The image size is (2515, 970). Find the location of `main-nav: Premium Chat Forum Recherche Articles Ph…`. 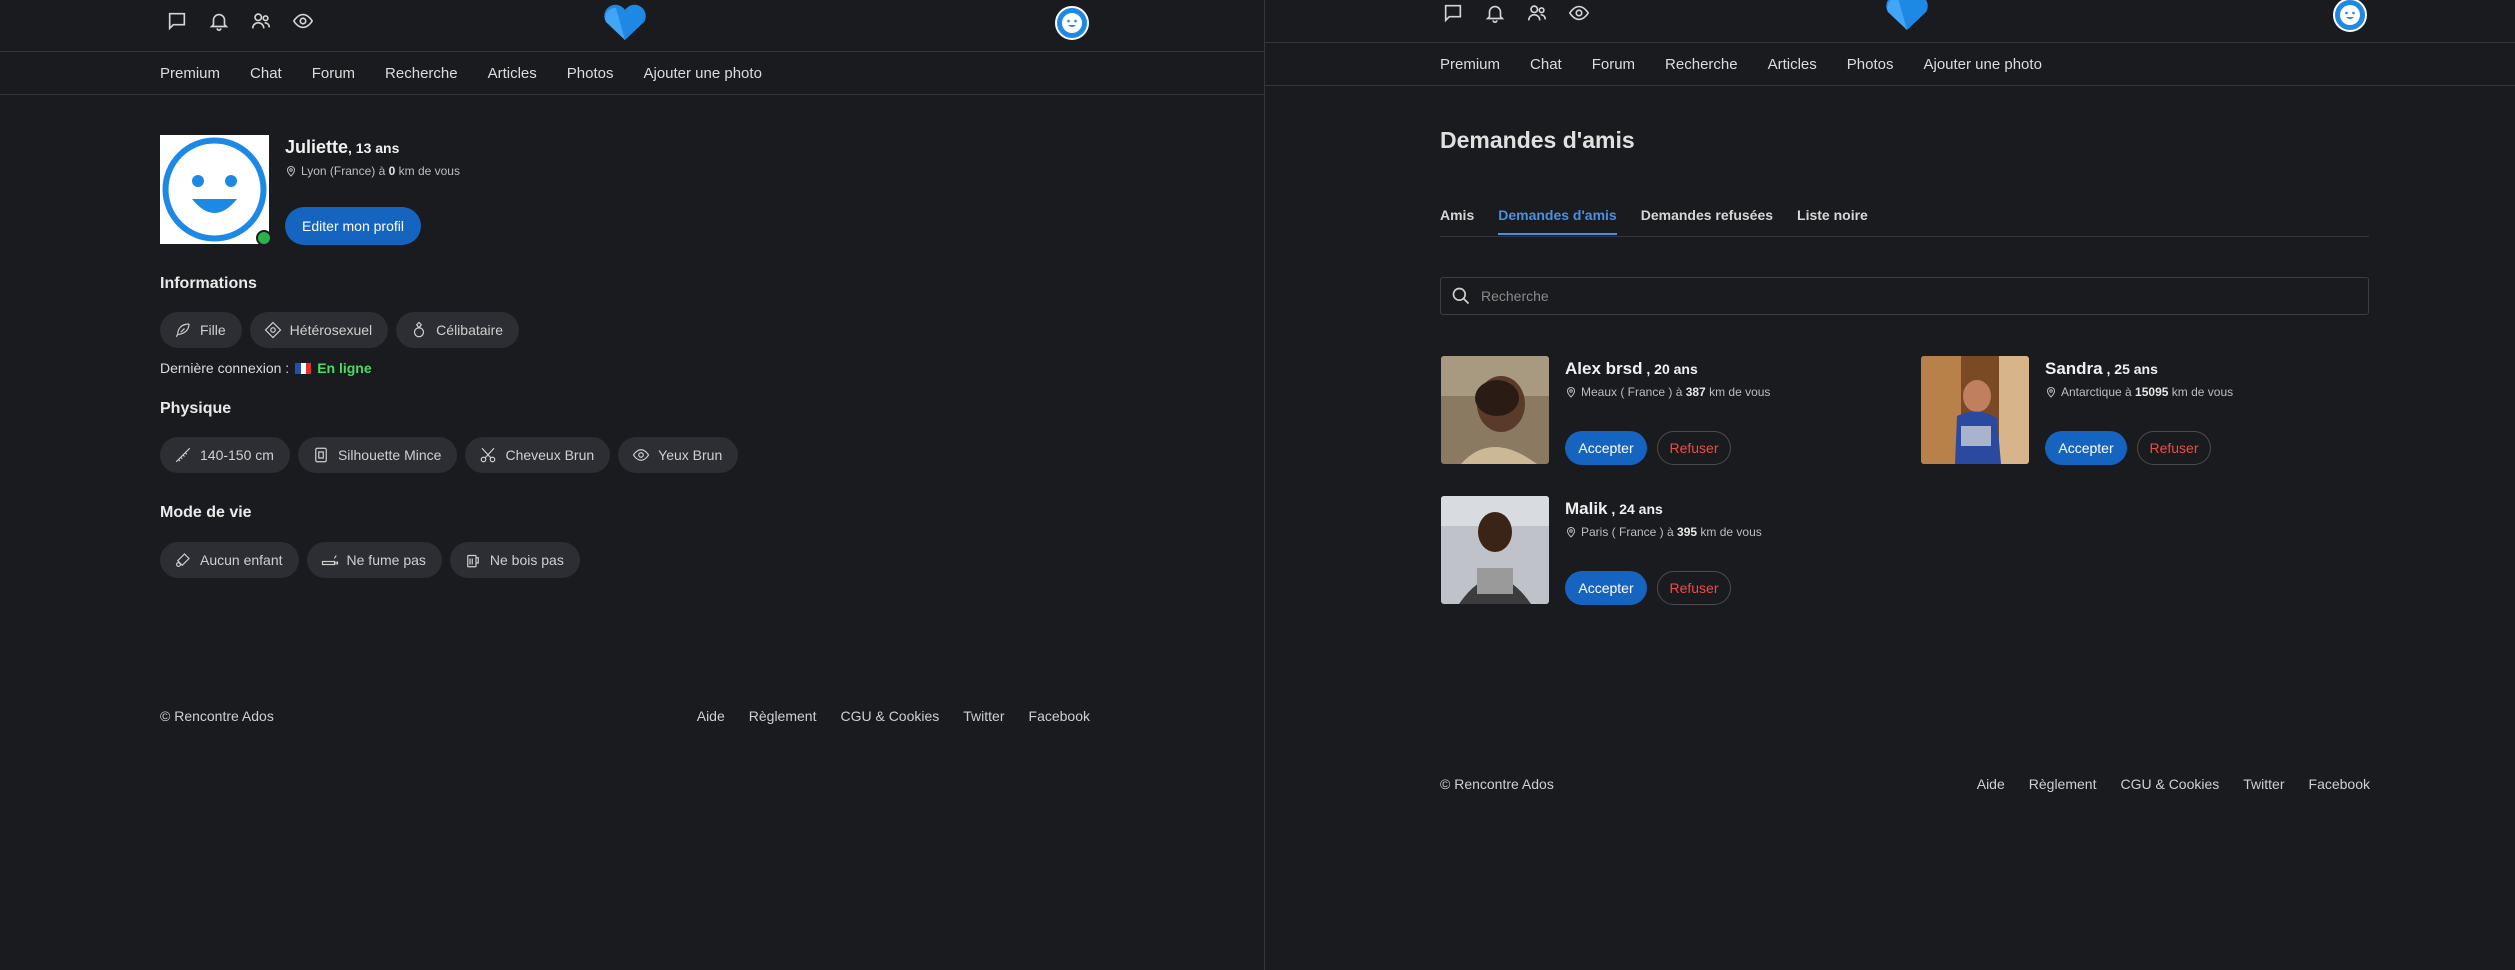

main-nav: Premium Chat Forum Recherche Articles Ph… is located at coordinates (632, 73).